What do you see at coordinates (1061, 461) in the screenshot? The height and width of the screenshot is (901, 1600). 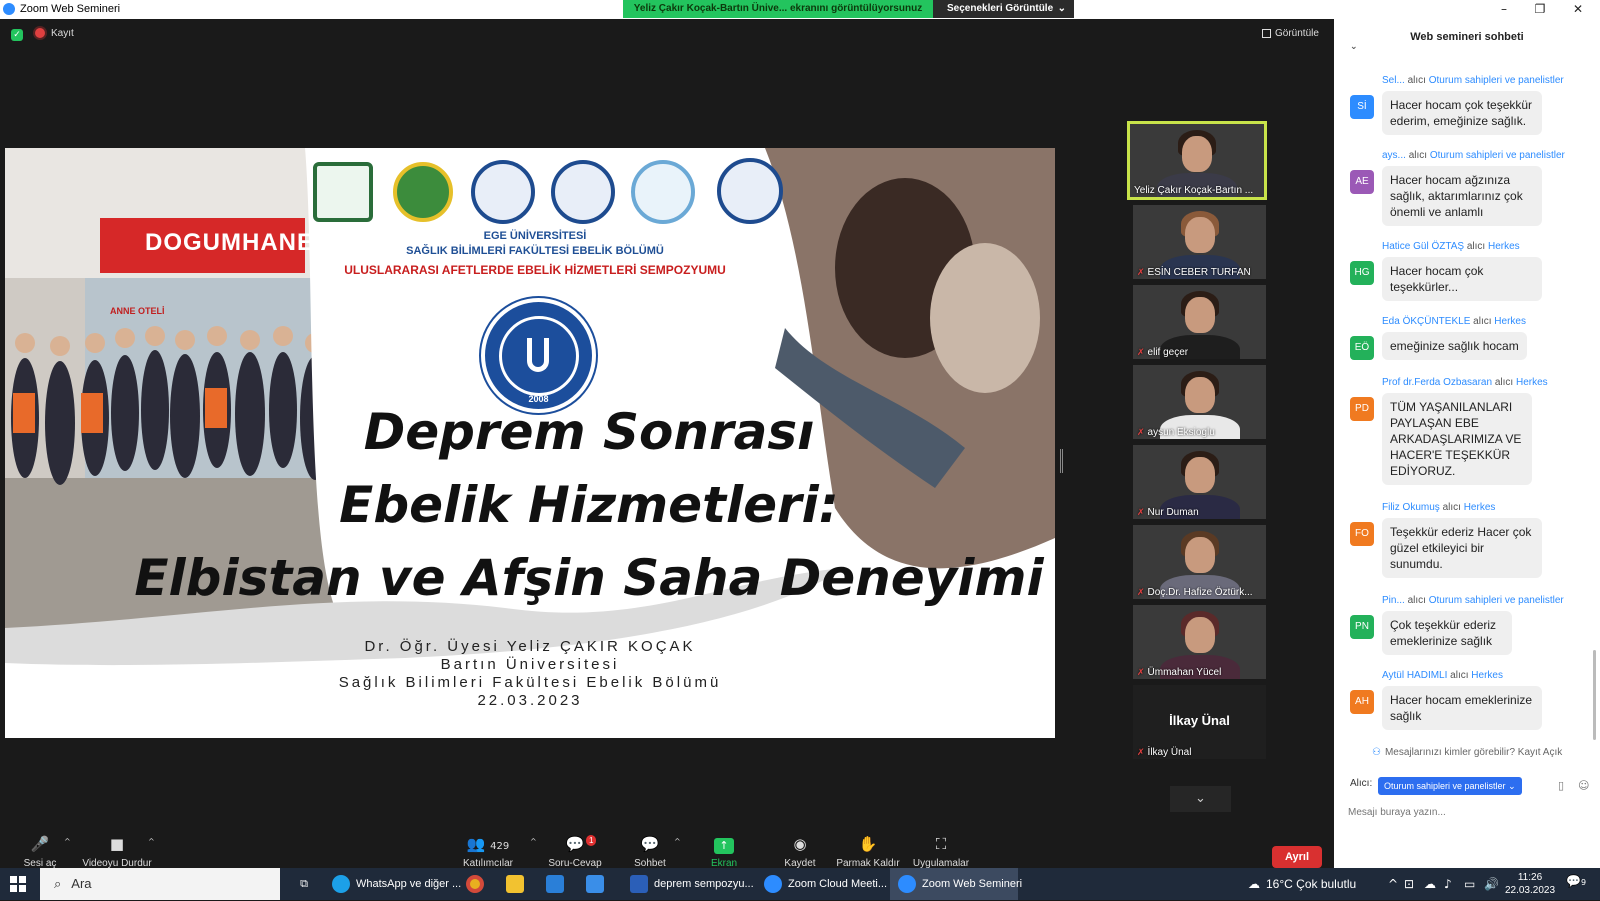 I see `splitter-handle` at bounding box center [1061, 461].